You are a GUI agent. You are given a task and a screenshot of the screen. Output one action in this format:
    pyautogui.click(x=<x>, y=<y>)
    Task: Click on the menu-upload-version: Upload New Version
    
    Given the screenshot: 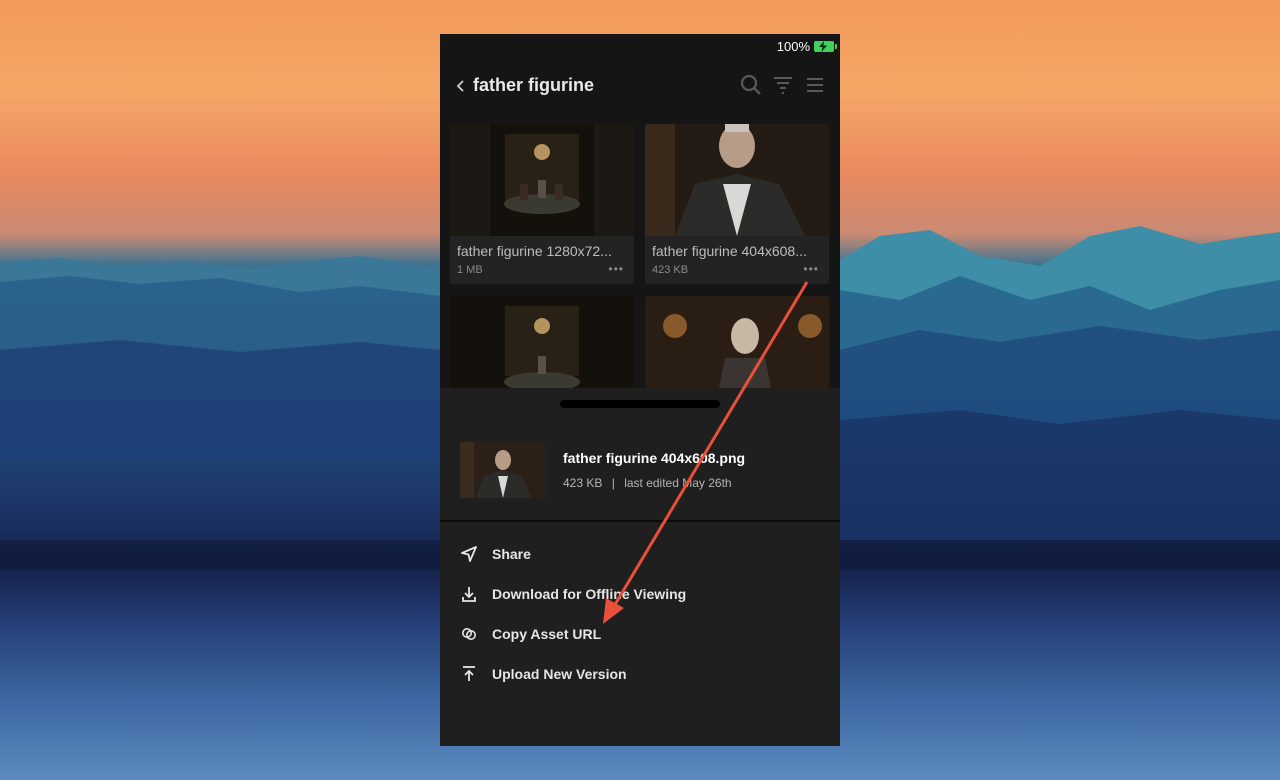 What is the action you would take?
    pyautogui.click(x=640, y=674)
    